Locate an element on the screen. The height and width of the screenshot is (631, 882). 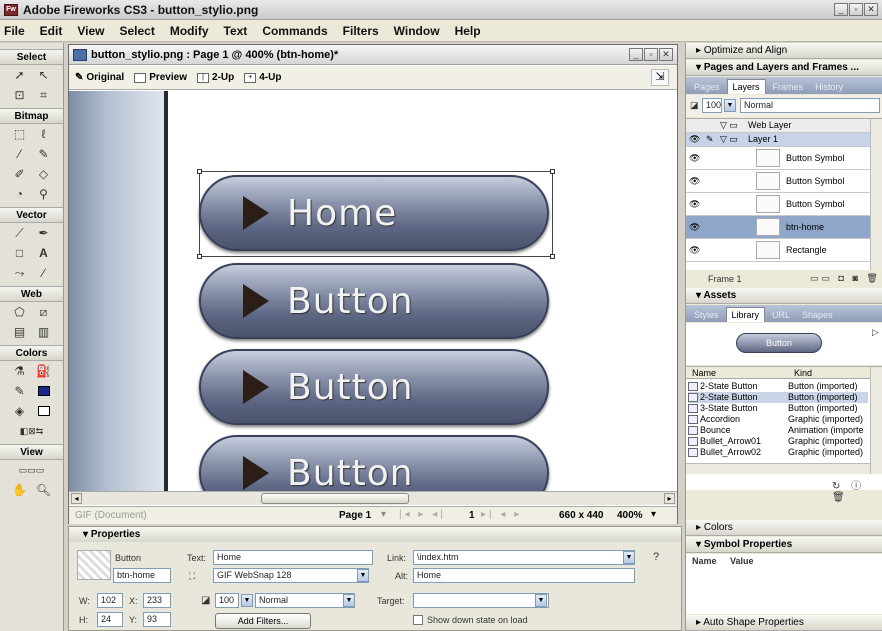
selection-bounding-box is located at coordinates (376, 214).